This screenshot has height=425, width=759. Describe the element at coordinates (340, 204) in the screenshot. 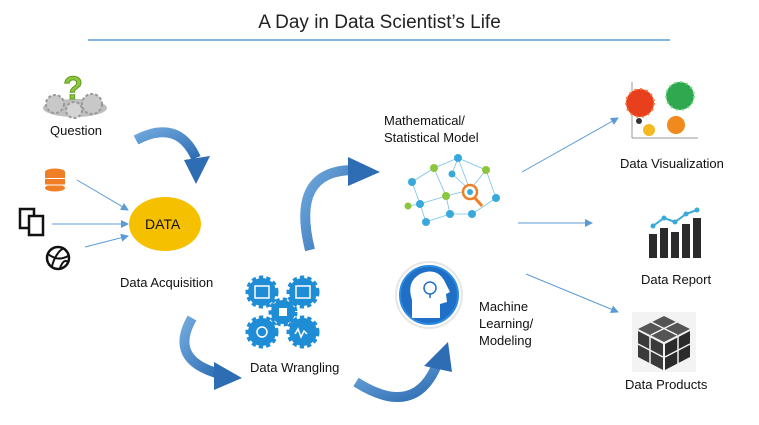

I see `curved-arrow-to-model` at that location.